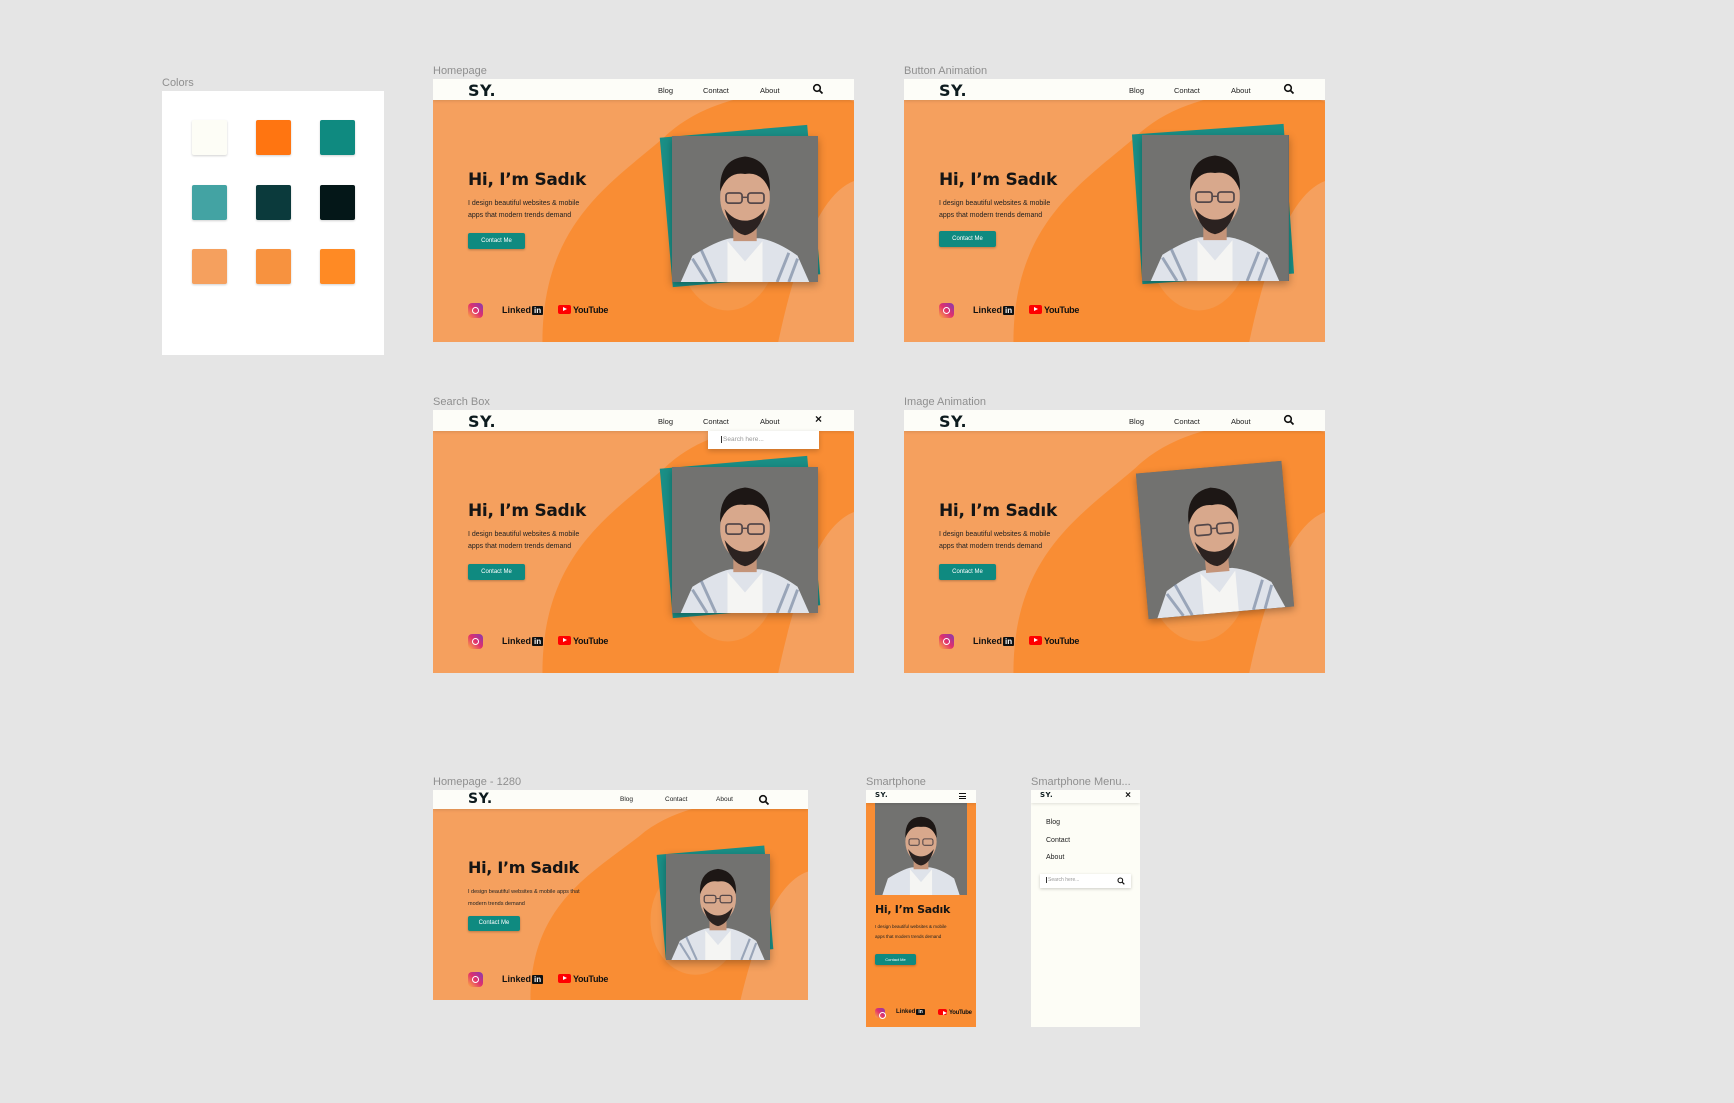 The image size is (1734, 1103). What do you see at coordinates (477, 782) in the screenshot?
I see `frame-label-homepage-1280: Homepage - 1280` at bounding box center [477, 782].